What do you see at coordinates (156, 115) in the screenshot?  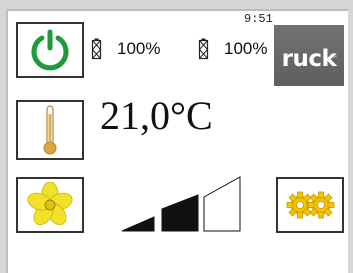 I see `temperature-display: 21,0°C` at bounding box center [156, 115].